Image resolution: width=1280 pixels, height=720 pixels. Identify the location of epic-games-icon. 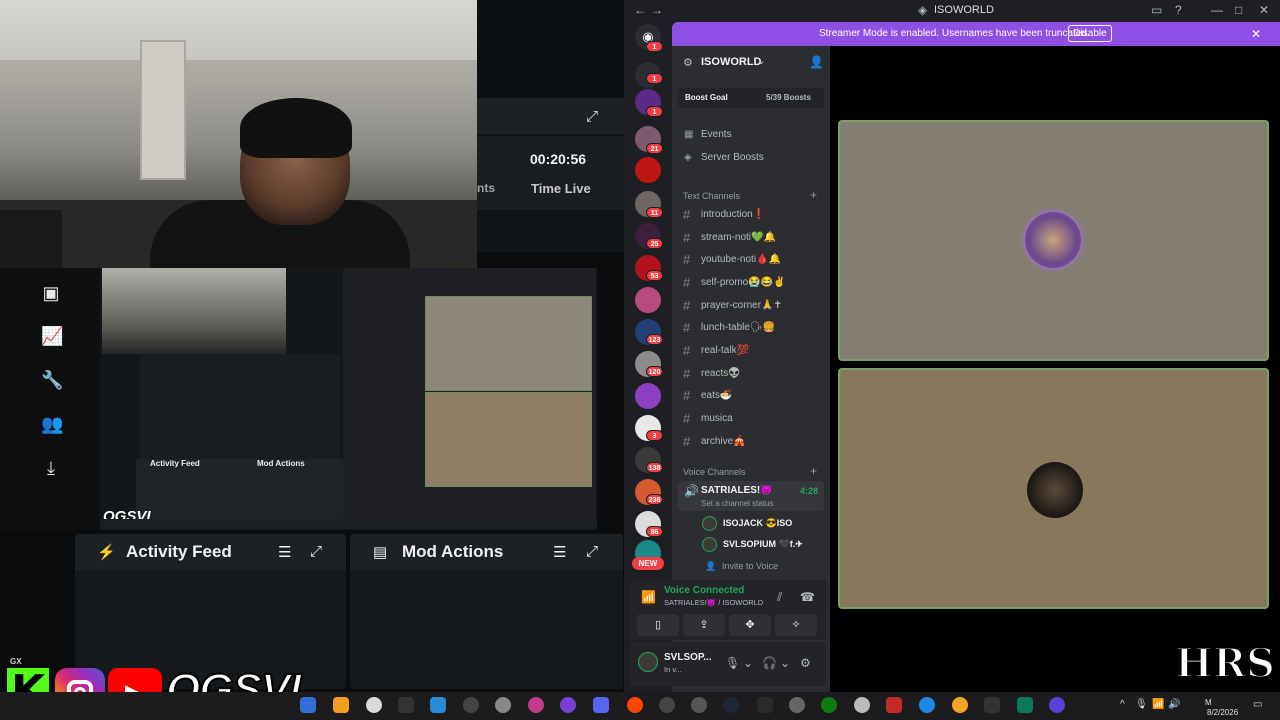
(765, 705).